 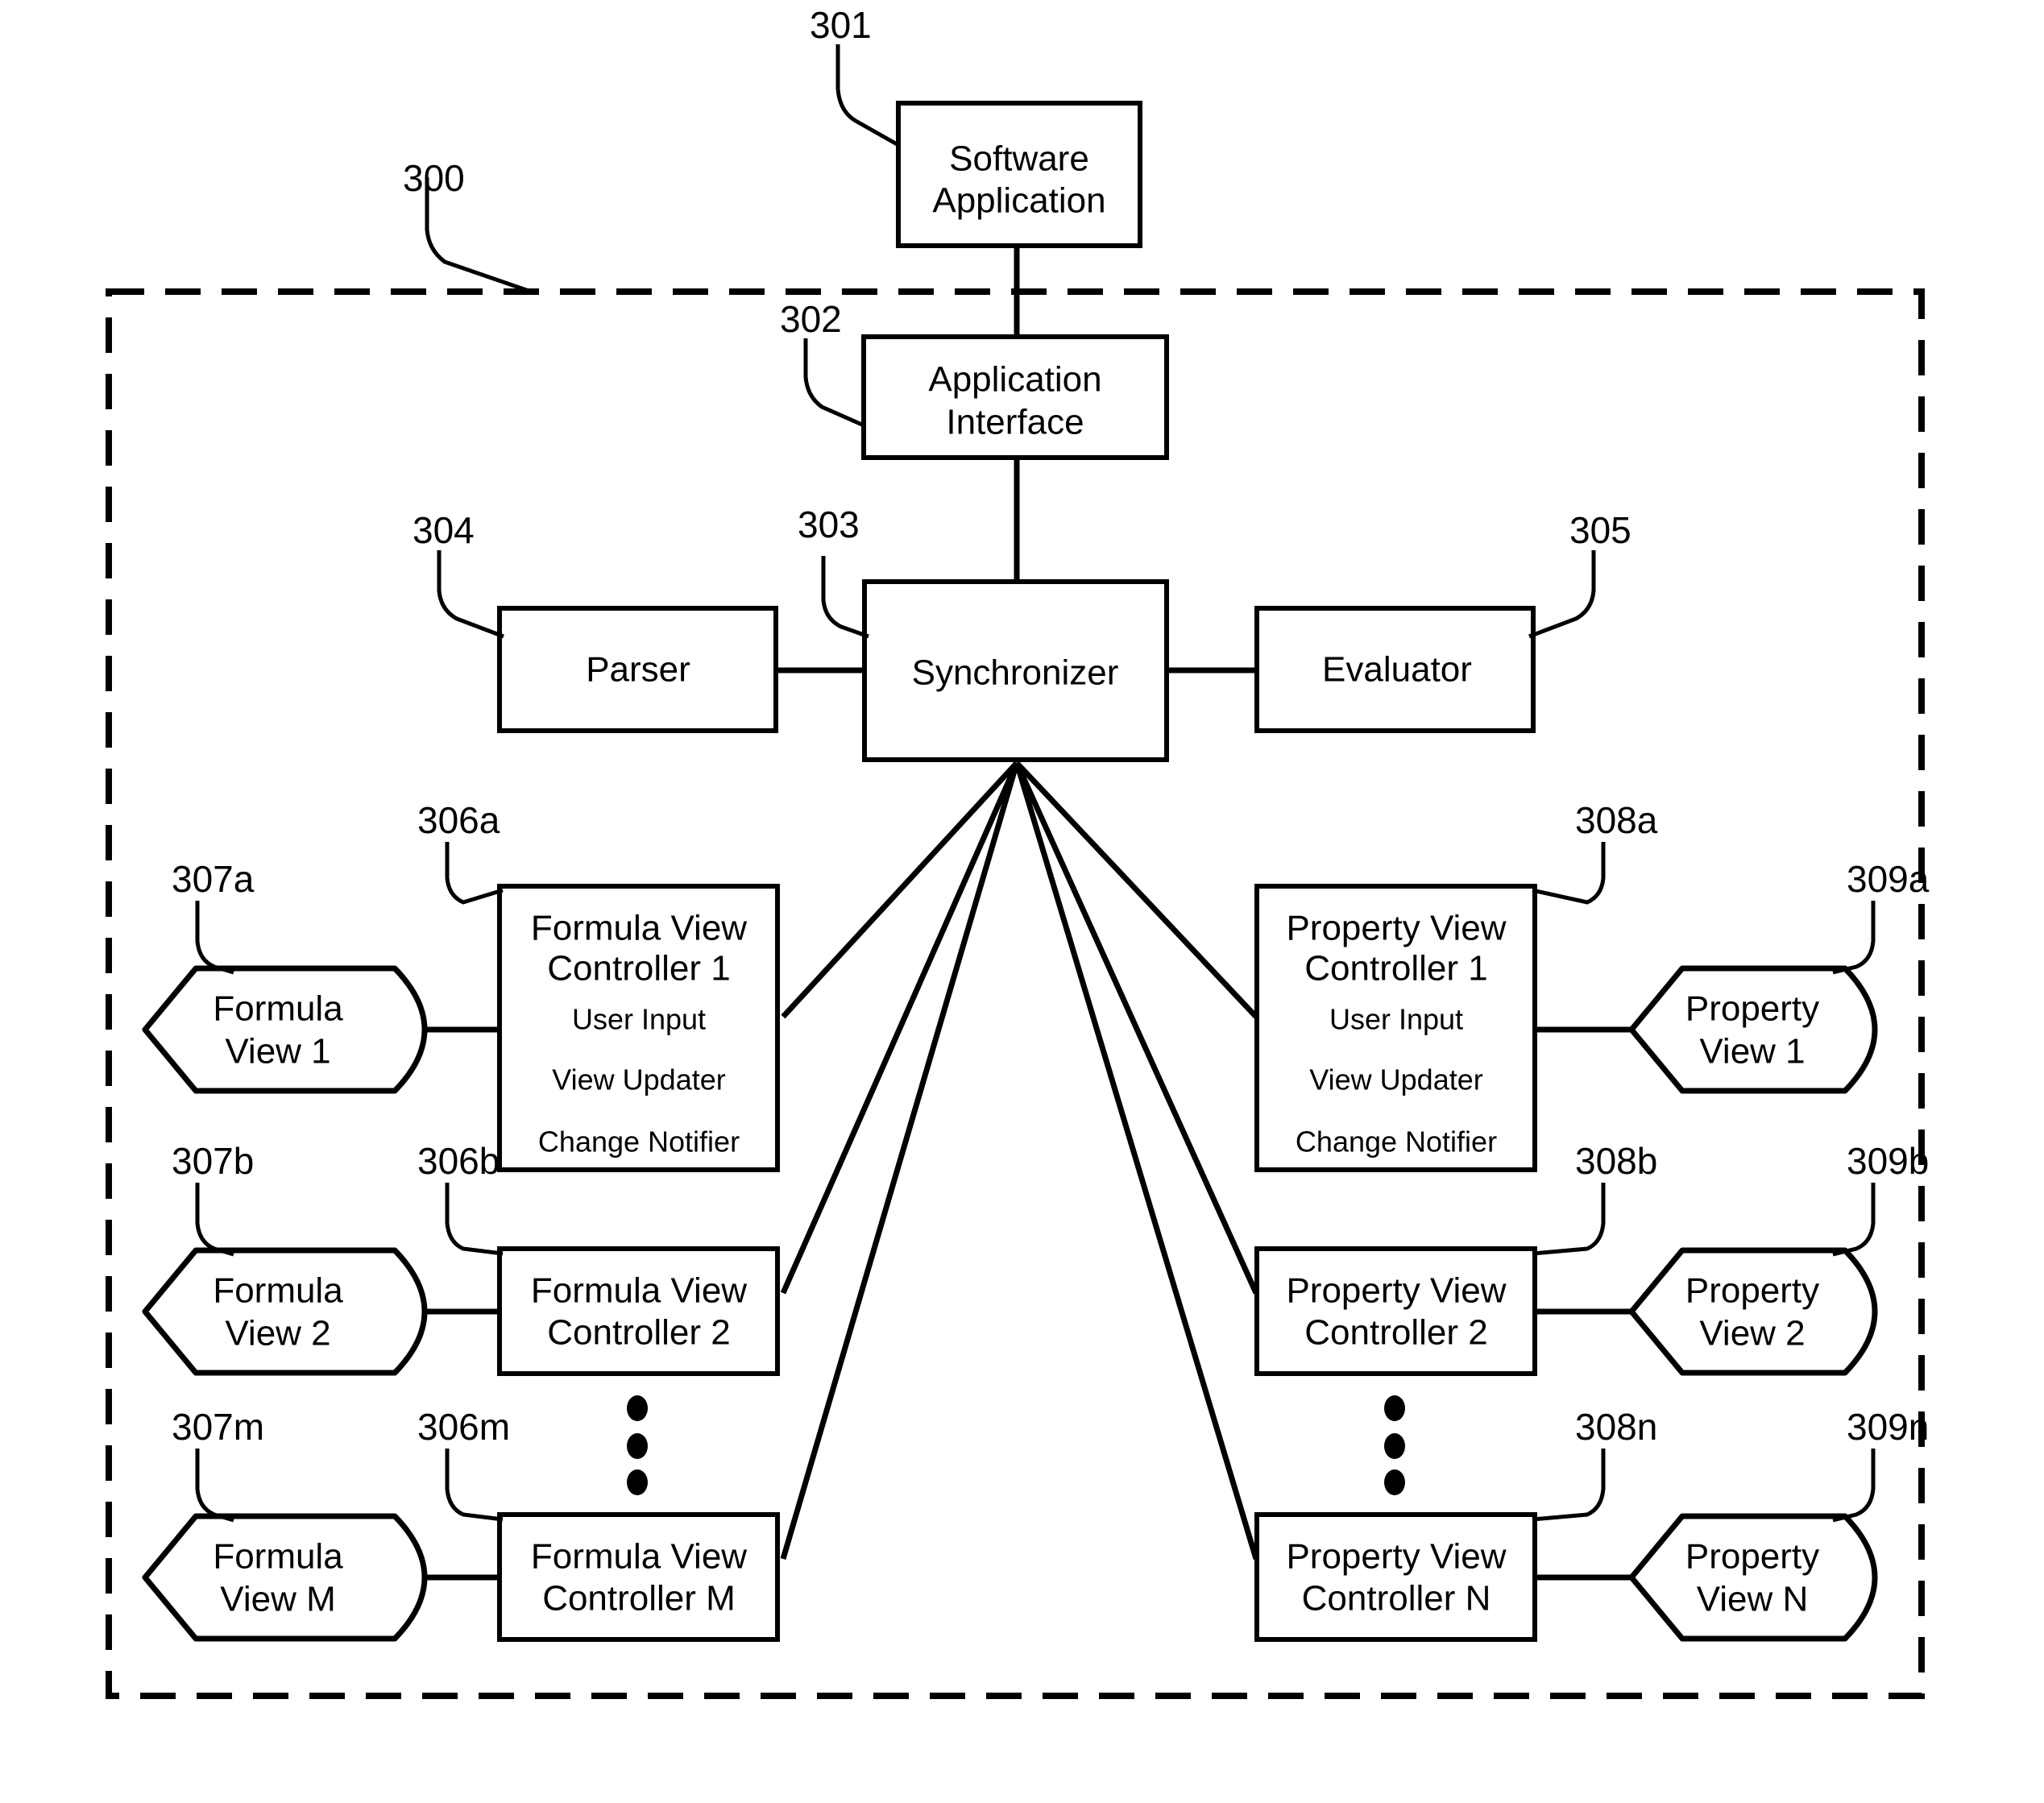 I want to click on evaluator-label: Evaluator, so click(x=1397, y=670).